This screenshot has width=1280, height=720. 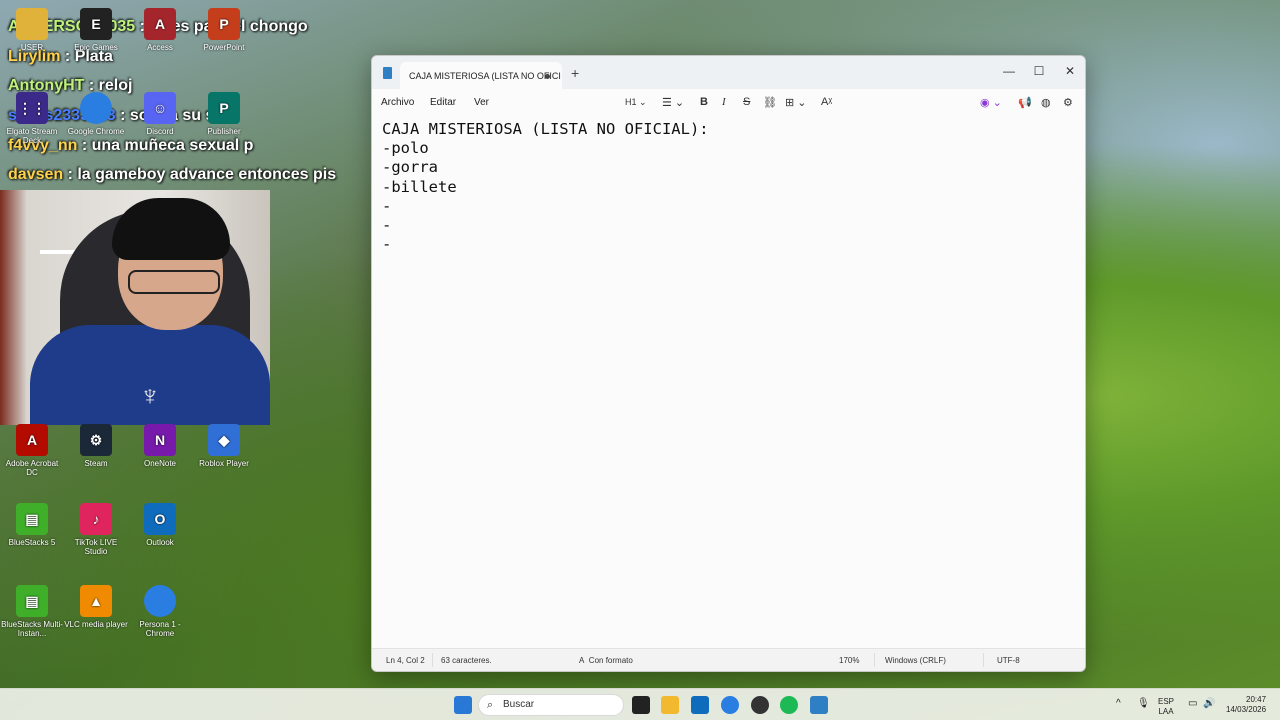 What do you see at coordinates (796, 102) in the screenshot?
I see `table-button: ⊞ ⌄` at bounding box center [796, 102].